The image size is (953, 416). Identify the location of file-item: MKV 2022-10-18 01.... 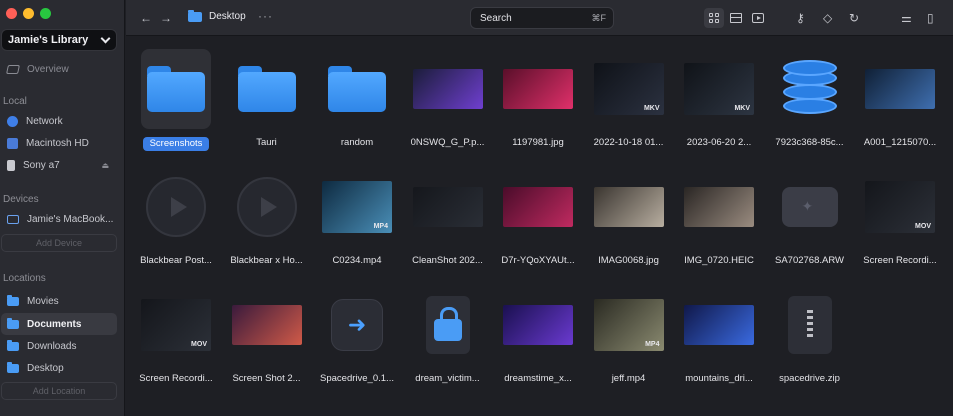
(629, 103).